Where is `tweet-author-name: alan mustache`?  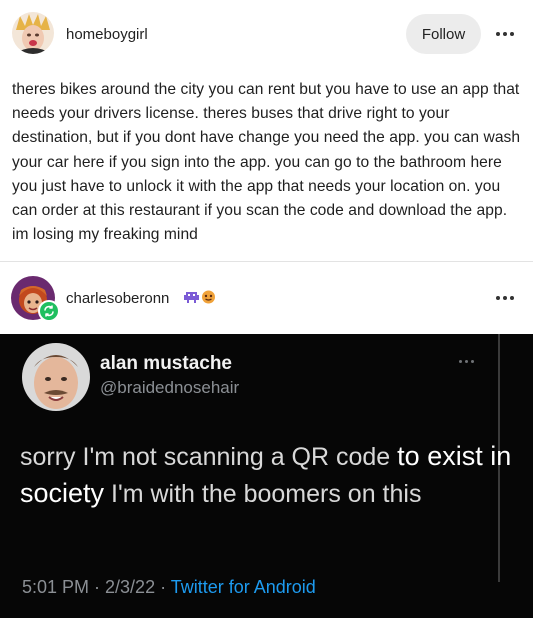 tweet-author-name: alan mustache is located at coordinates (166, 363).